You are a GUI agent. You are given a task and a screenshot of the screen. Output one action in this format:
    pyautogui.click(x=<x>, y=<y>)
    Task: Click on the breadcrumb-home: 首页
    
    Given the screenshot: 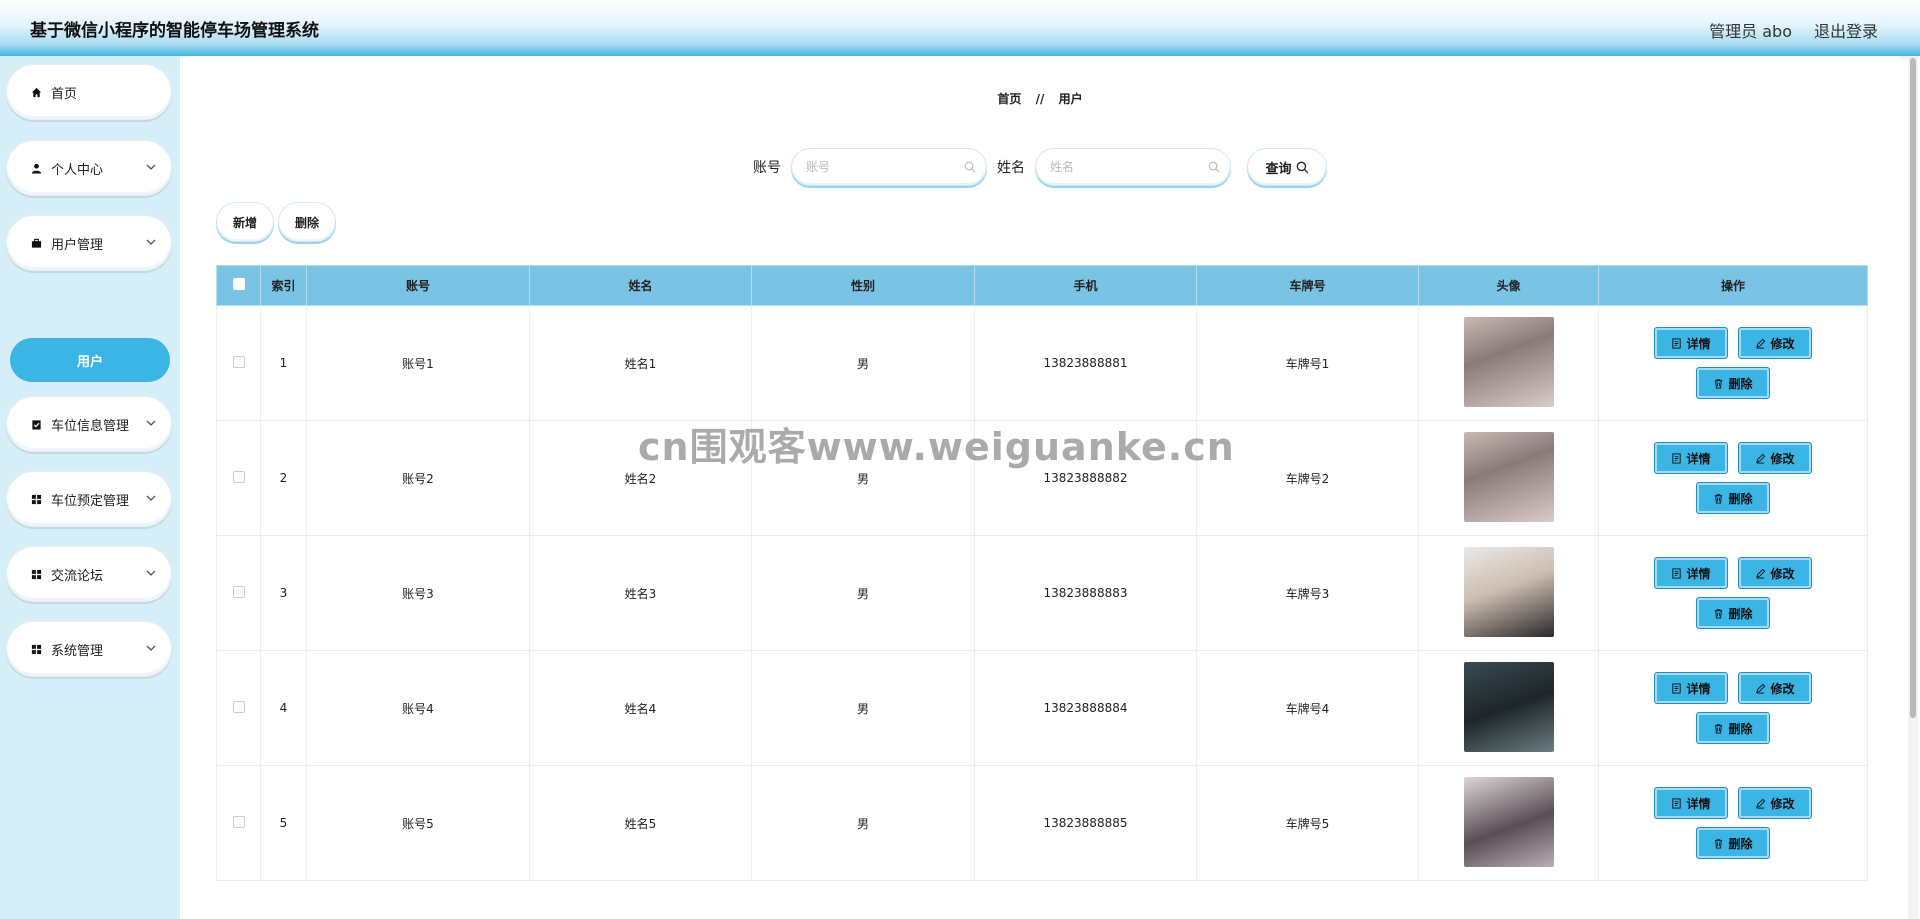 What is the action you would take?
    pyautogui.click(x=1009, y=99)
    